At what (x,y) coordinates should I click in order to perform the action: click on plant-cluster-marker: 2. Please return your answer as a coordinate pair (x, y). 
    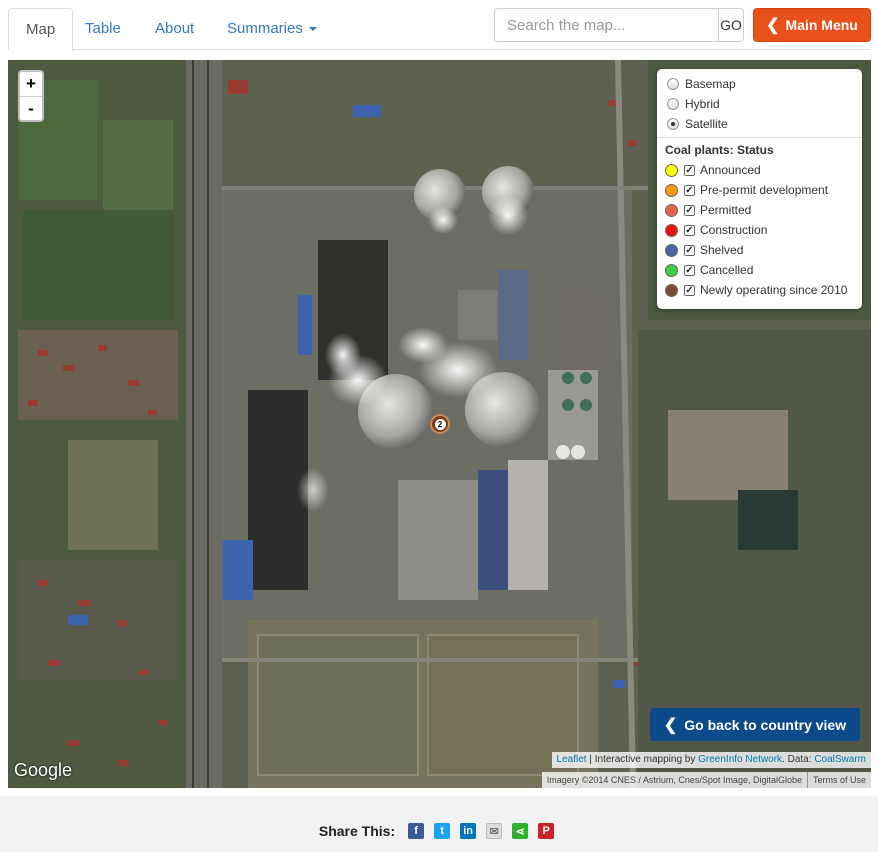
    Looking at the image, I should click on (440, 424).